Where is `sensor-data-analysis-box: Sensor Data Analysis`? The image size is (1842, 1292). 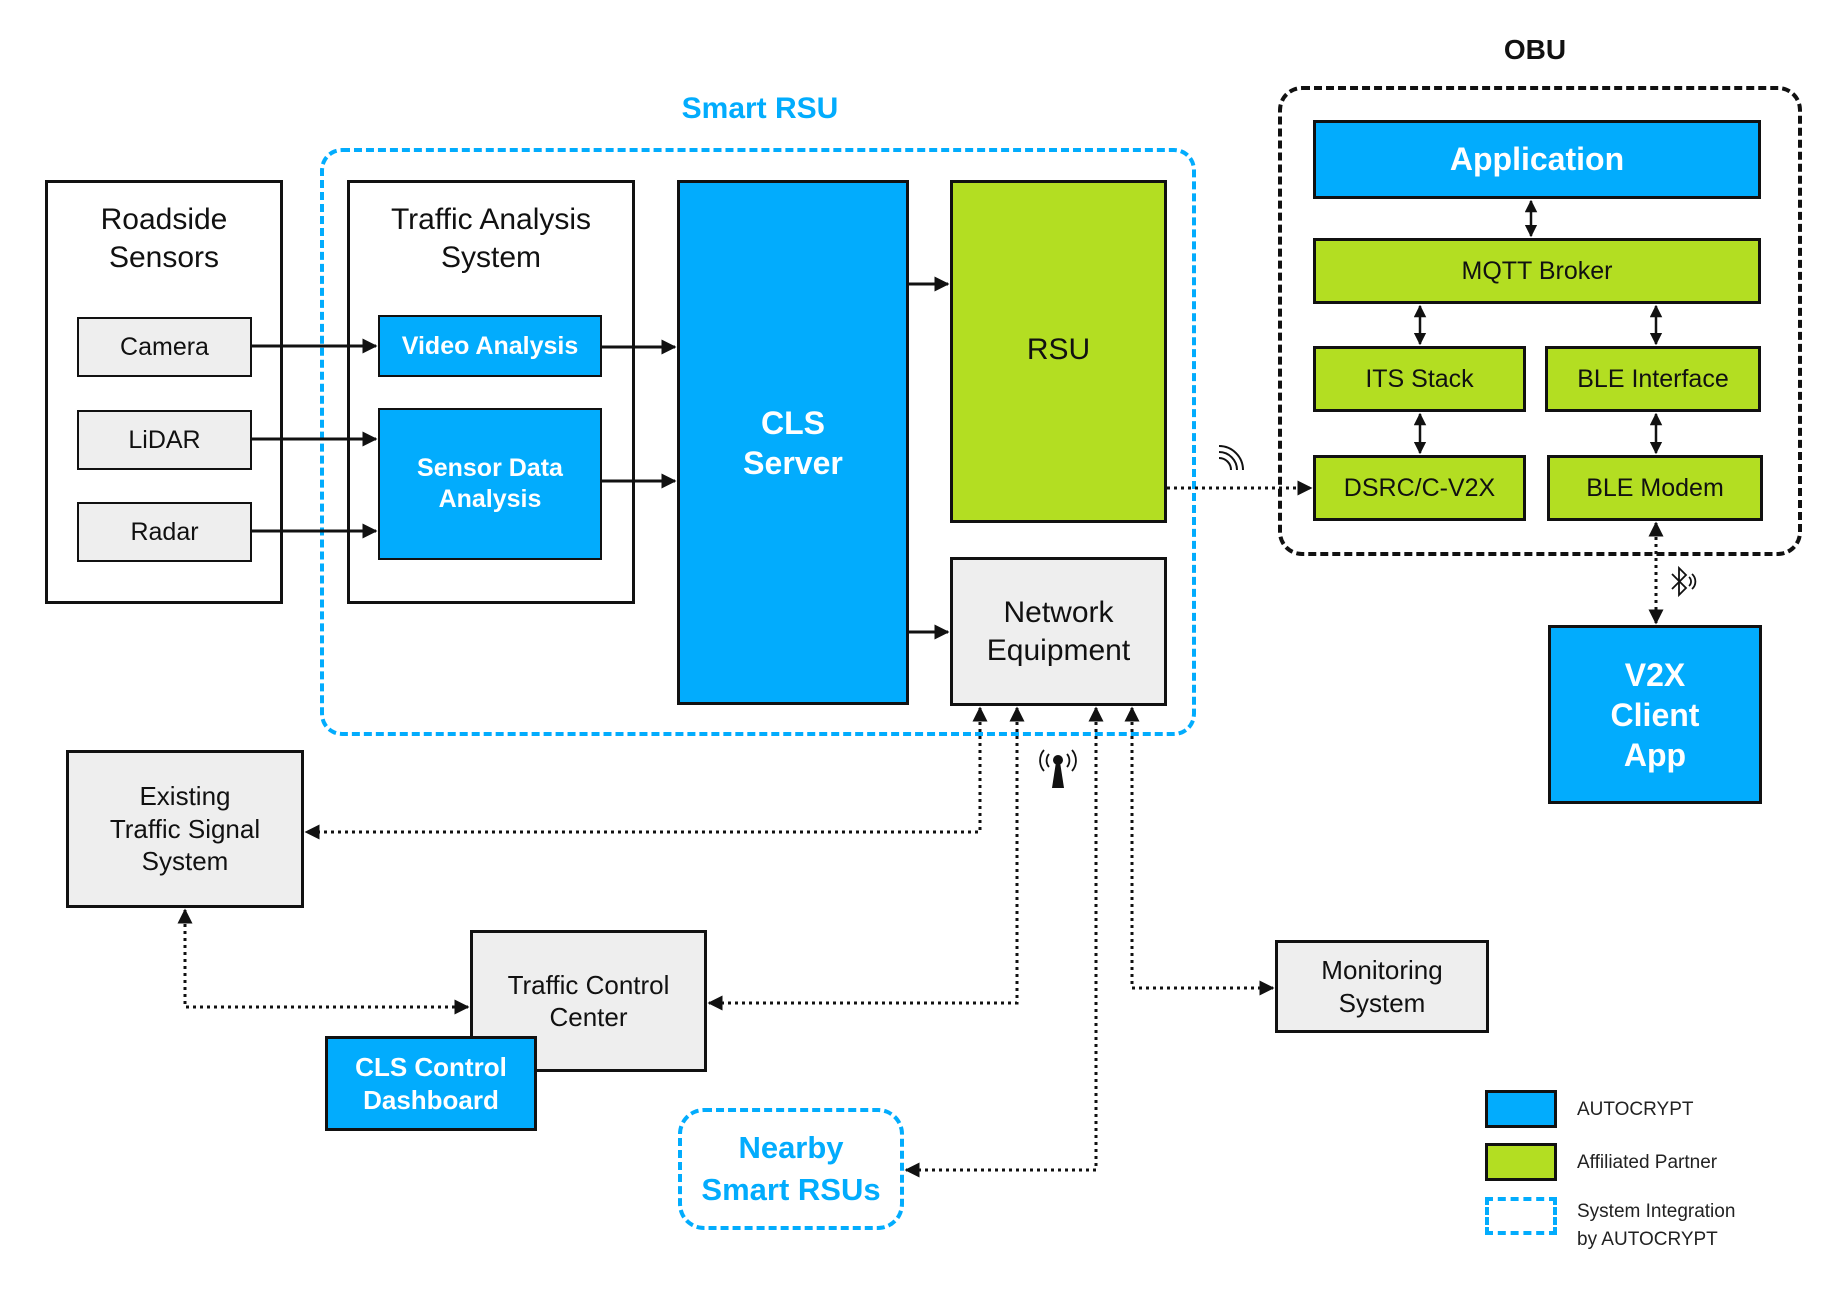
sensor-data-analysis-box: Sensor Data Analysis is located at coordinates (490, 484).